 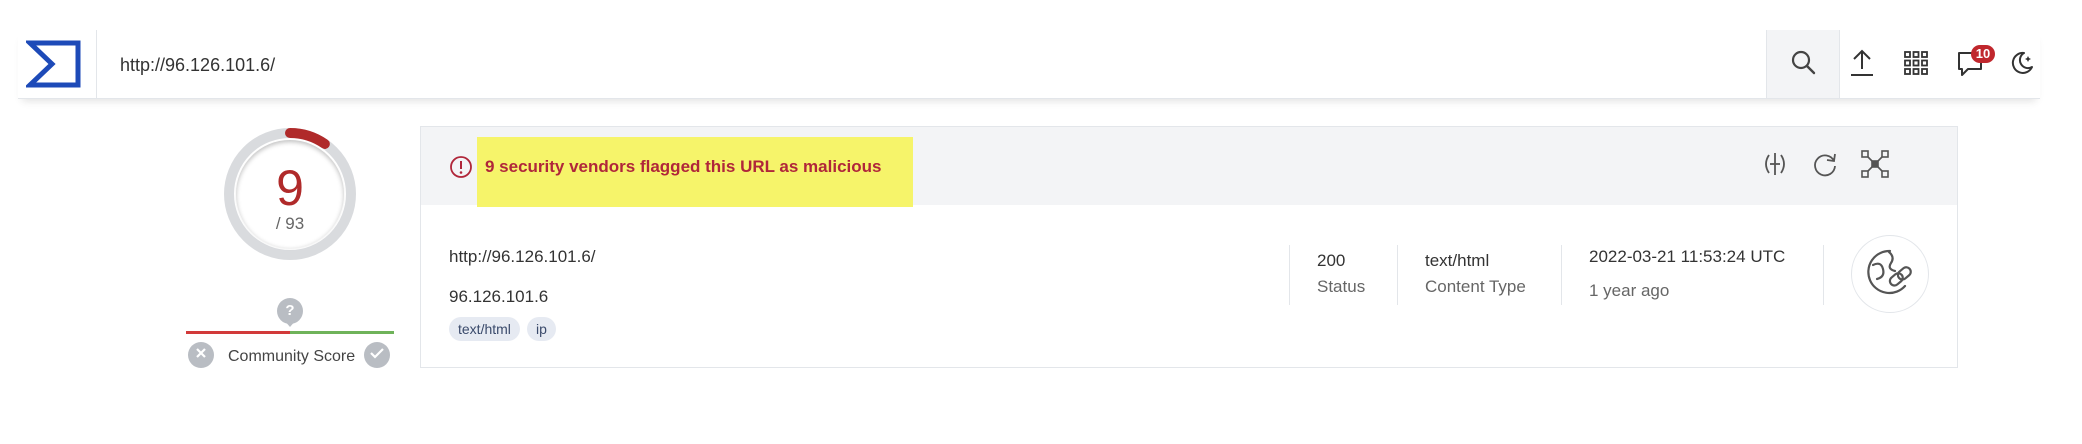 I want to click on tag-content-type: text/html, so click(x=484, y=329).